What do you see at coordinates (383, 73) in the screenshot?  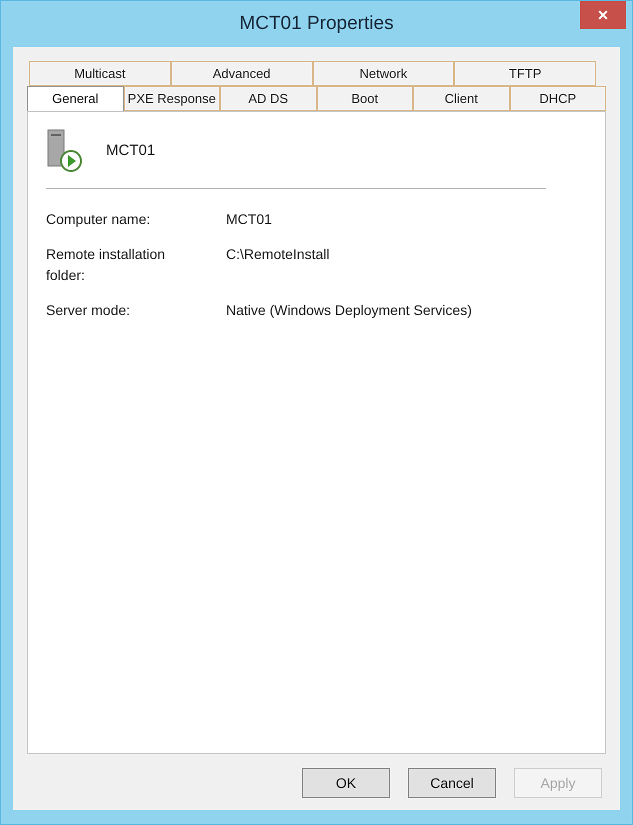 I see `tab: Network` at bounding box center [383, 73].